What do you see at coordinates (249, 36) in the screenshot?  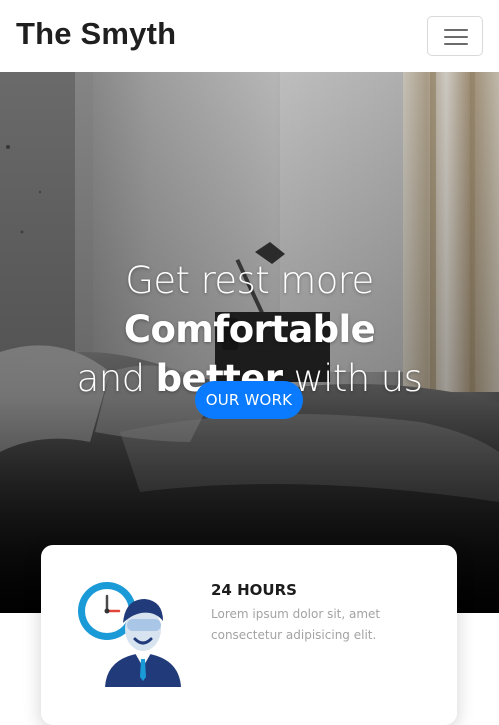 I see `navbar: The Smyth` at bounding box center [249, 36].